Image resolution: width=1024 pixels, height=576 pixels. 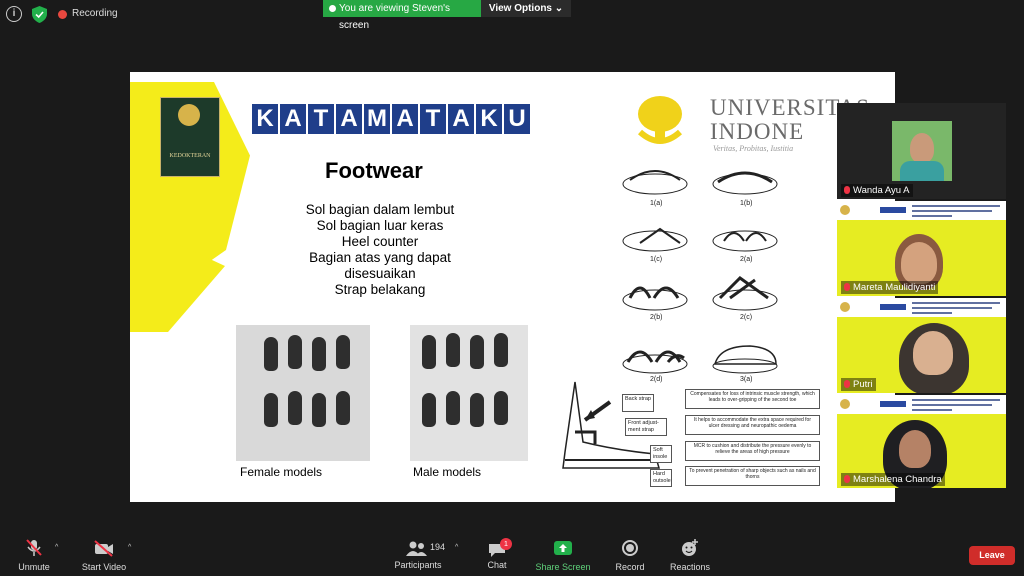 I want to click on chevron-down-icon: ⌄, so click(x=559, y=8).